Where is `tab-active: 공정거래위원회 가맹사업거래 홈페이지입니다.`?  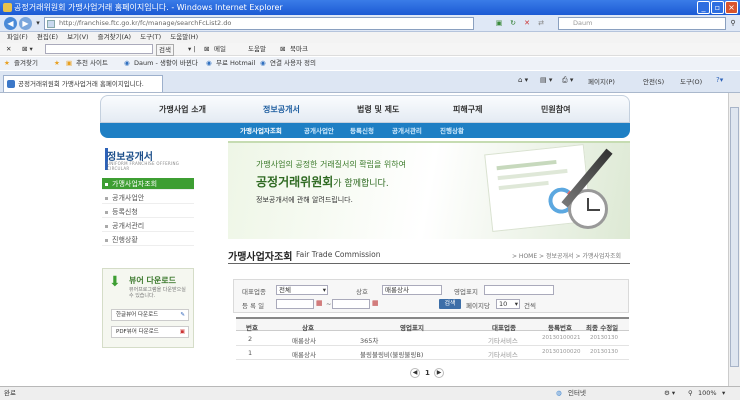
tab-active: 공정거래위원회 가맹사업거래 홈페이지입니다. is located at coordinates (83, 83).